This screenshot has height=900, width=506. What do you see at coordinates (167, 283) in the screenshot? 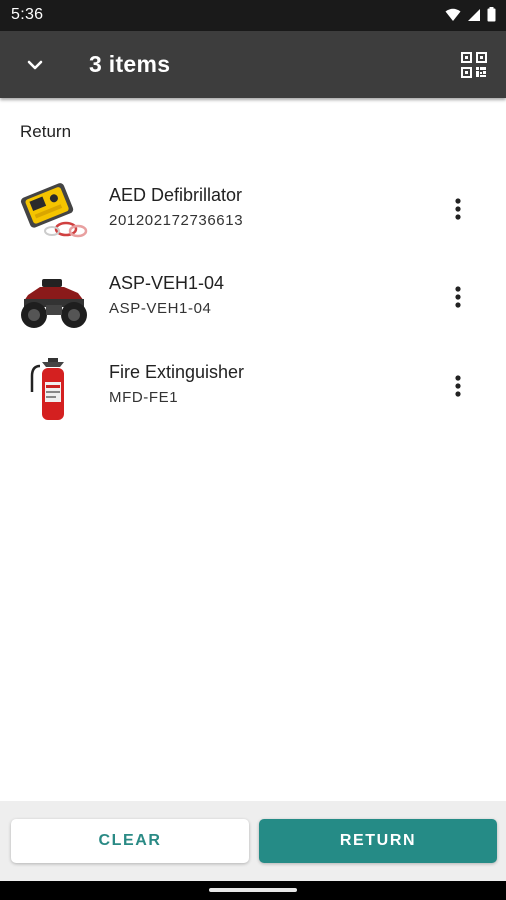
I see `item-name: ASP-VEH1-04` at bounding box center [167, 283].